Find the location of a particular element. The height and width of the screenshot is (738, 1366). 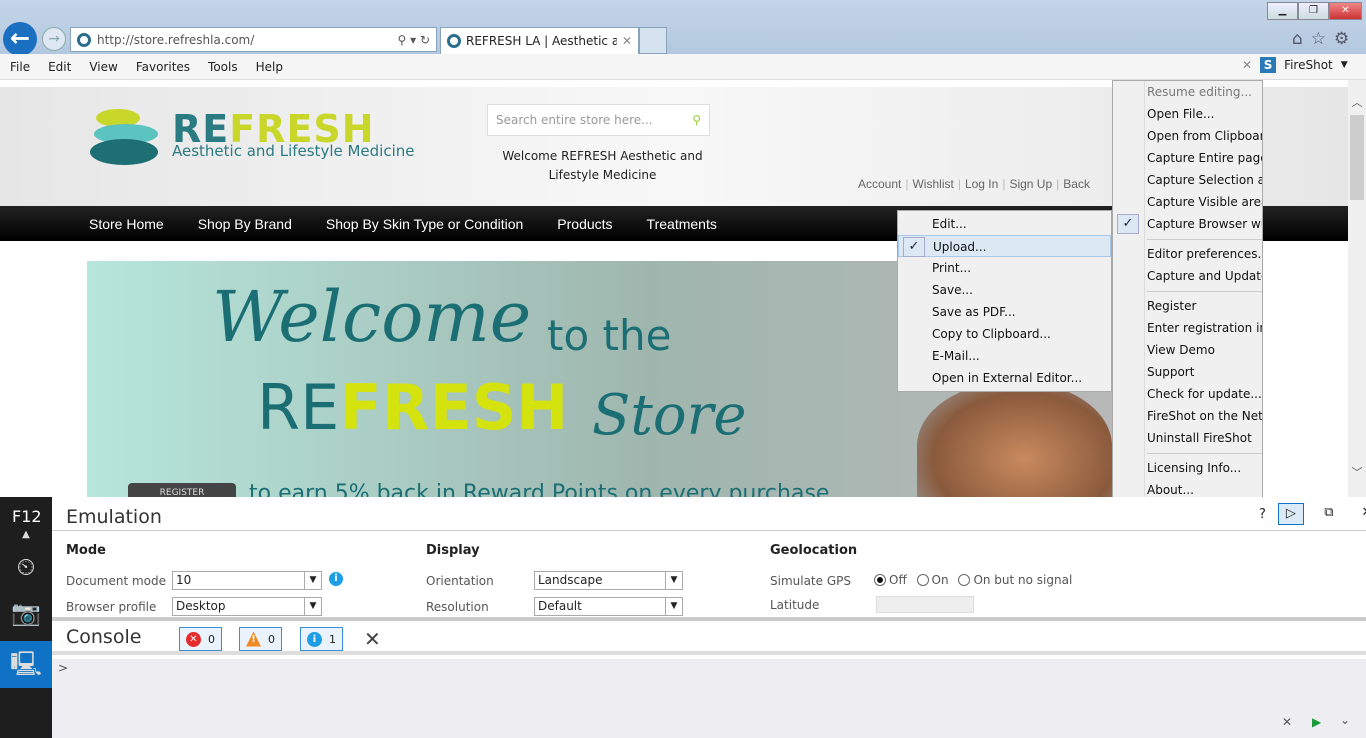

fireshot_menu-item: Uninstall FireShot is located at coordinates (1187, 438).